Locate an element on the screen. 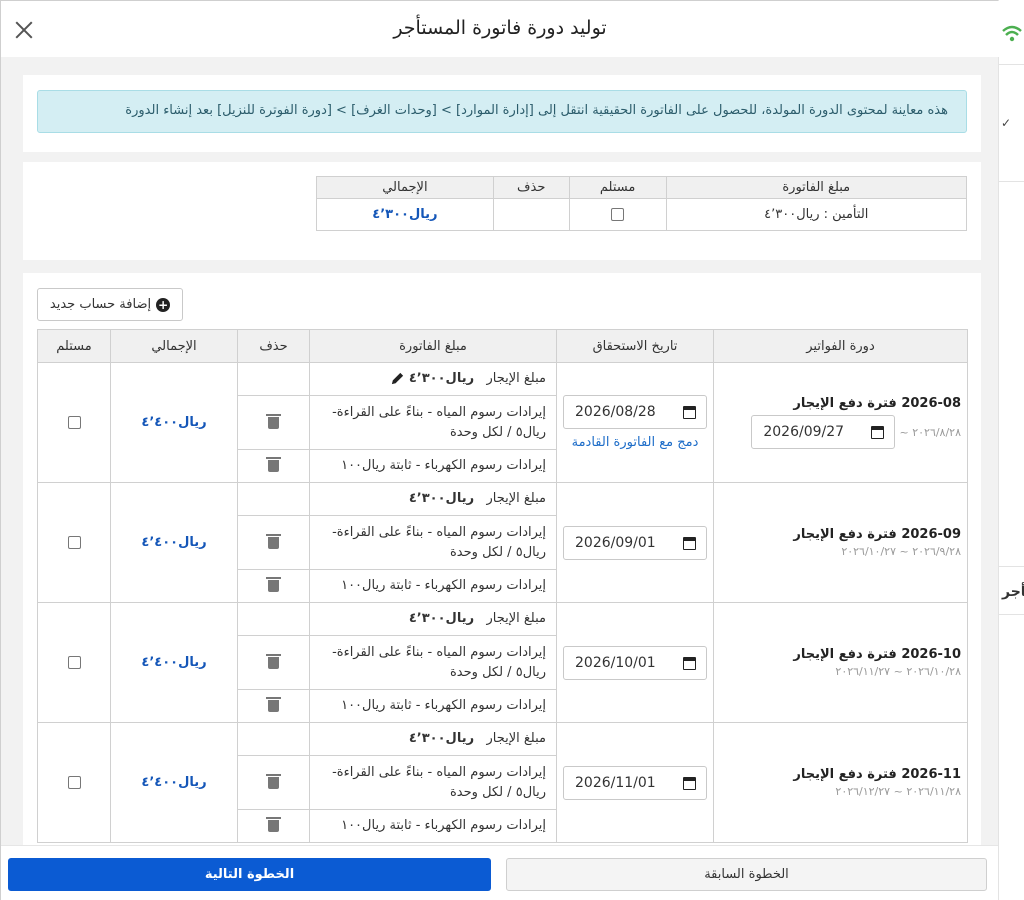  due-date-input: 2026/11/01 is located at coordinates (635, 782).